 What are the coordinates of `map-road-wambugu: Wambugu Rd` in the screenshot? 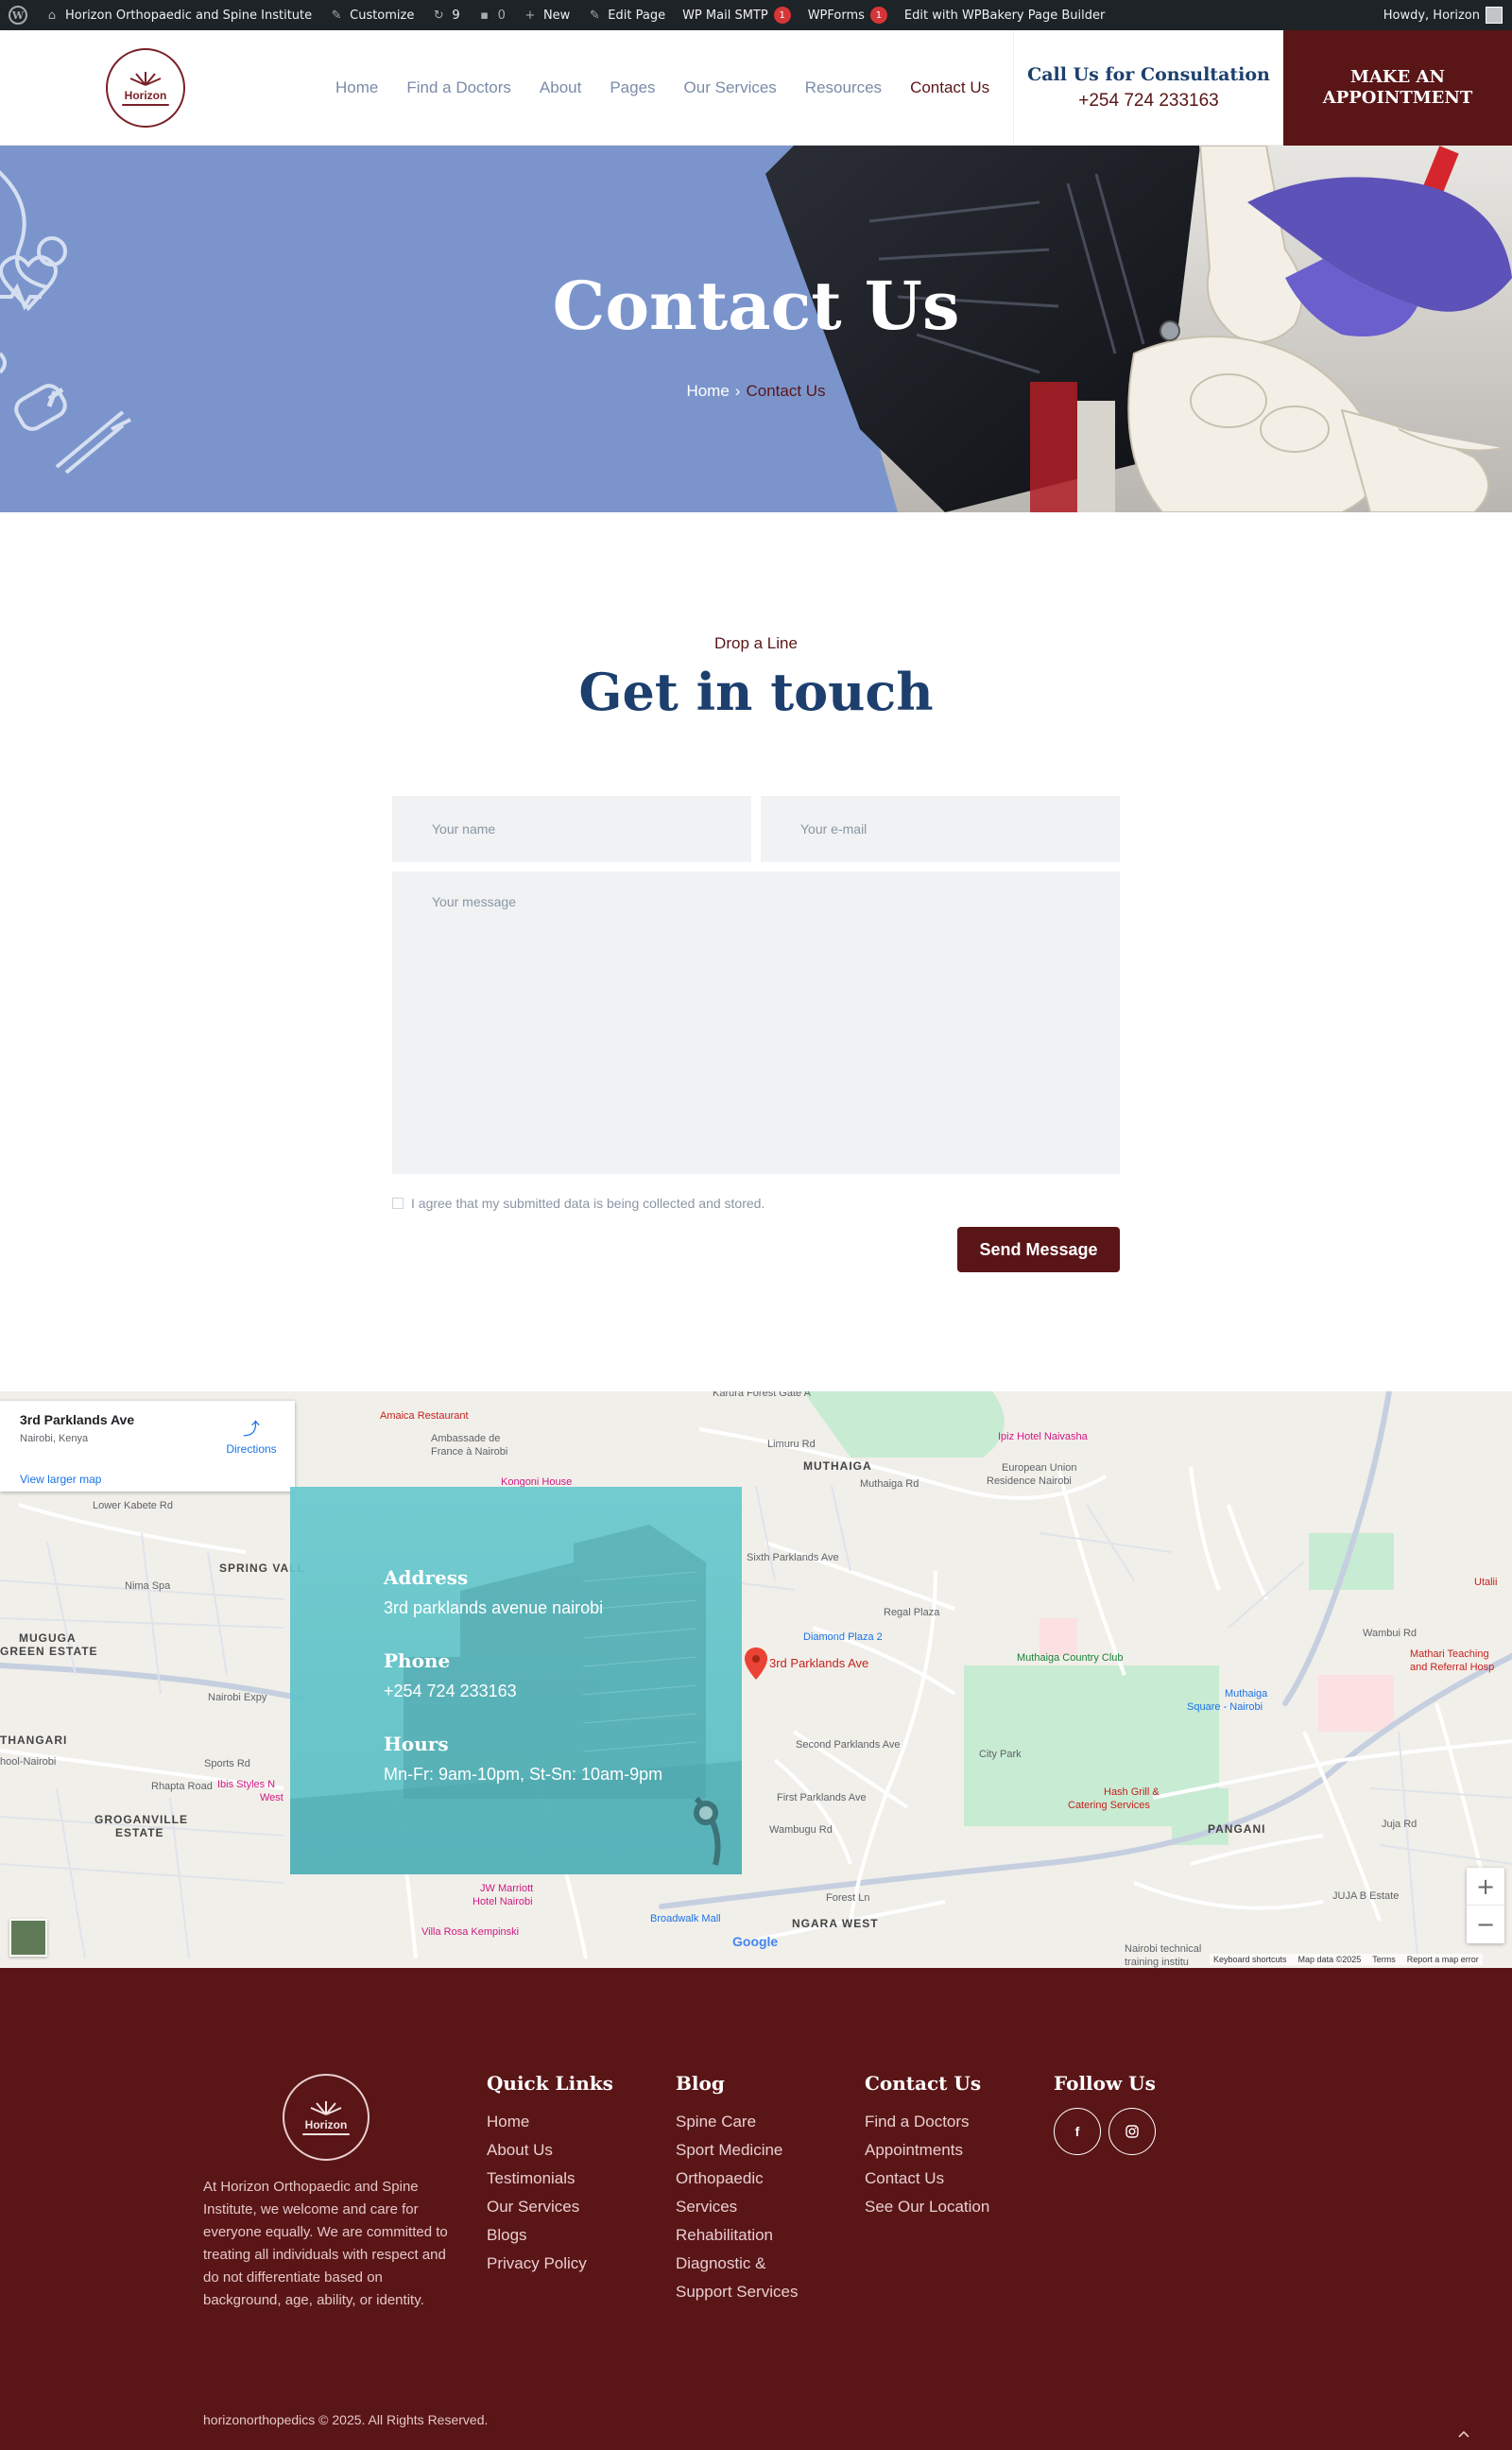 It's located at (801, 1830).